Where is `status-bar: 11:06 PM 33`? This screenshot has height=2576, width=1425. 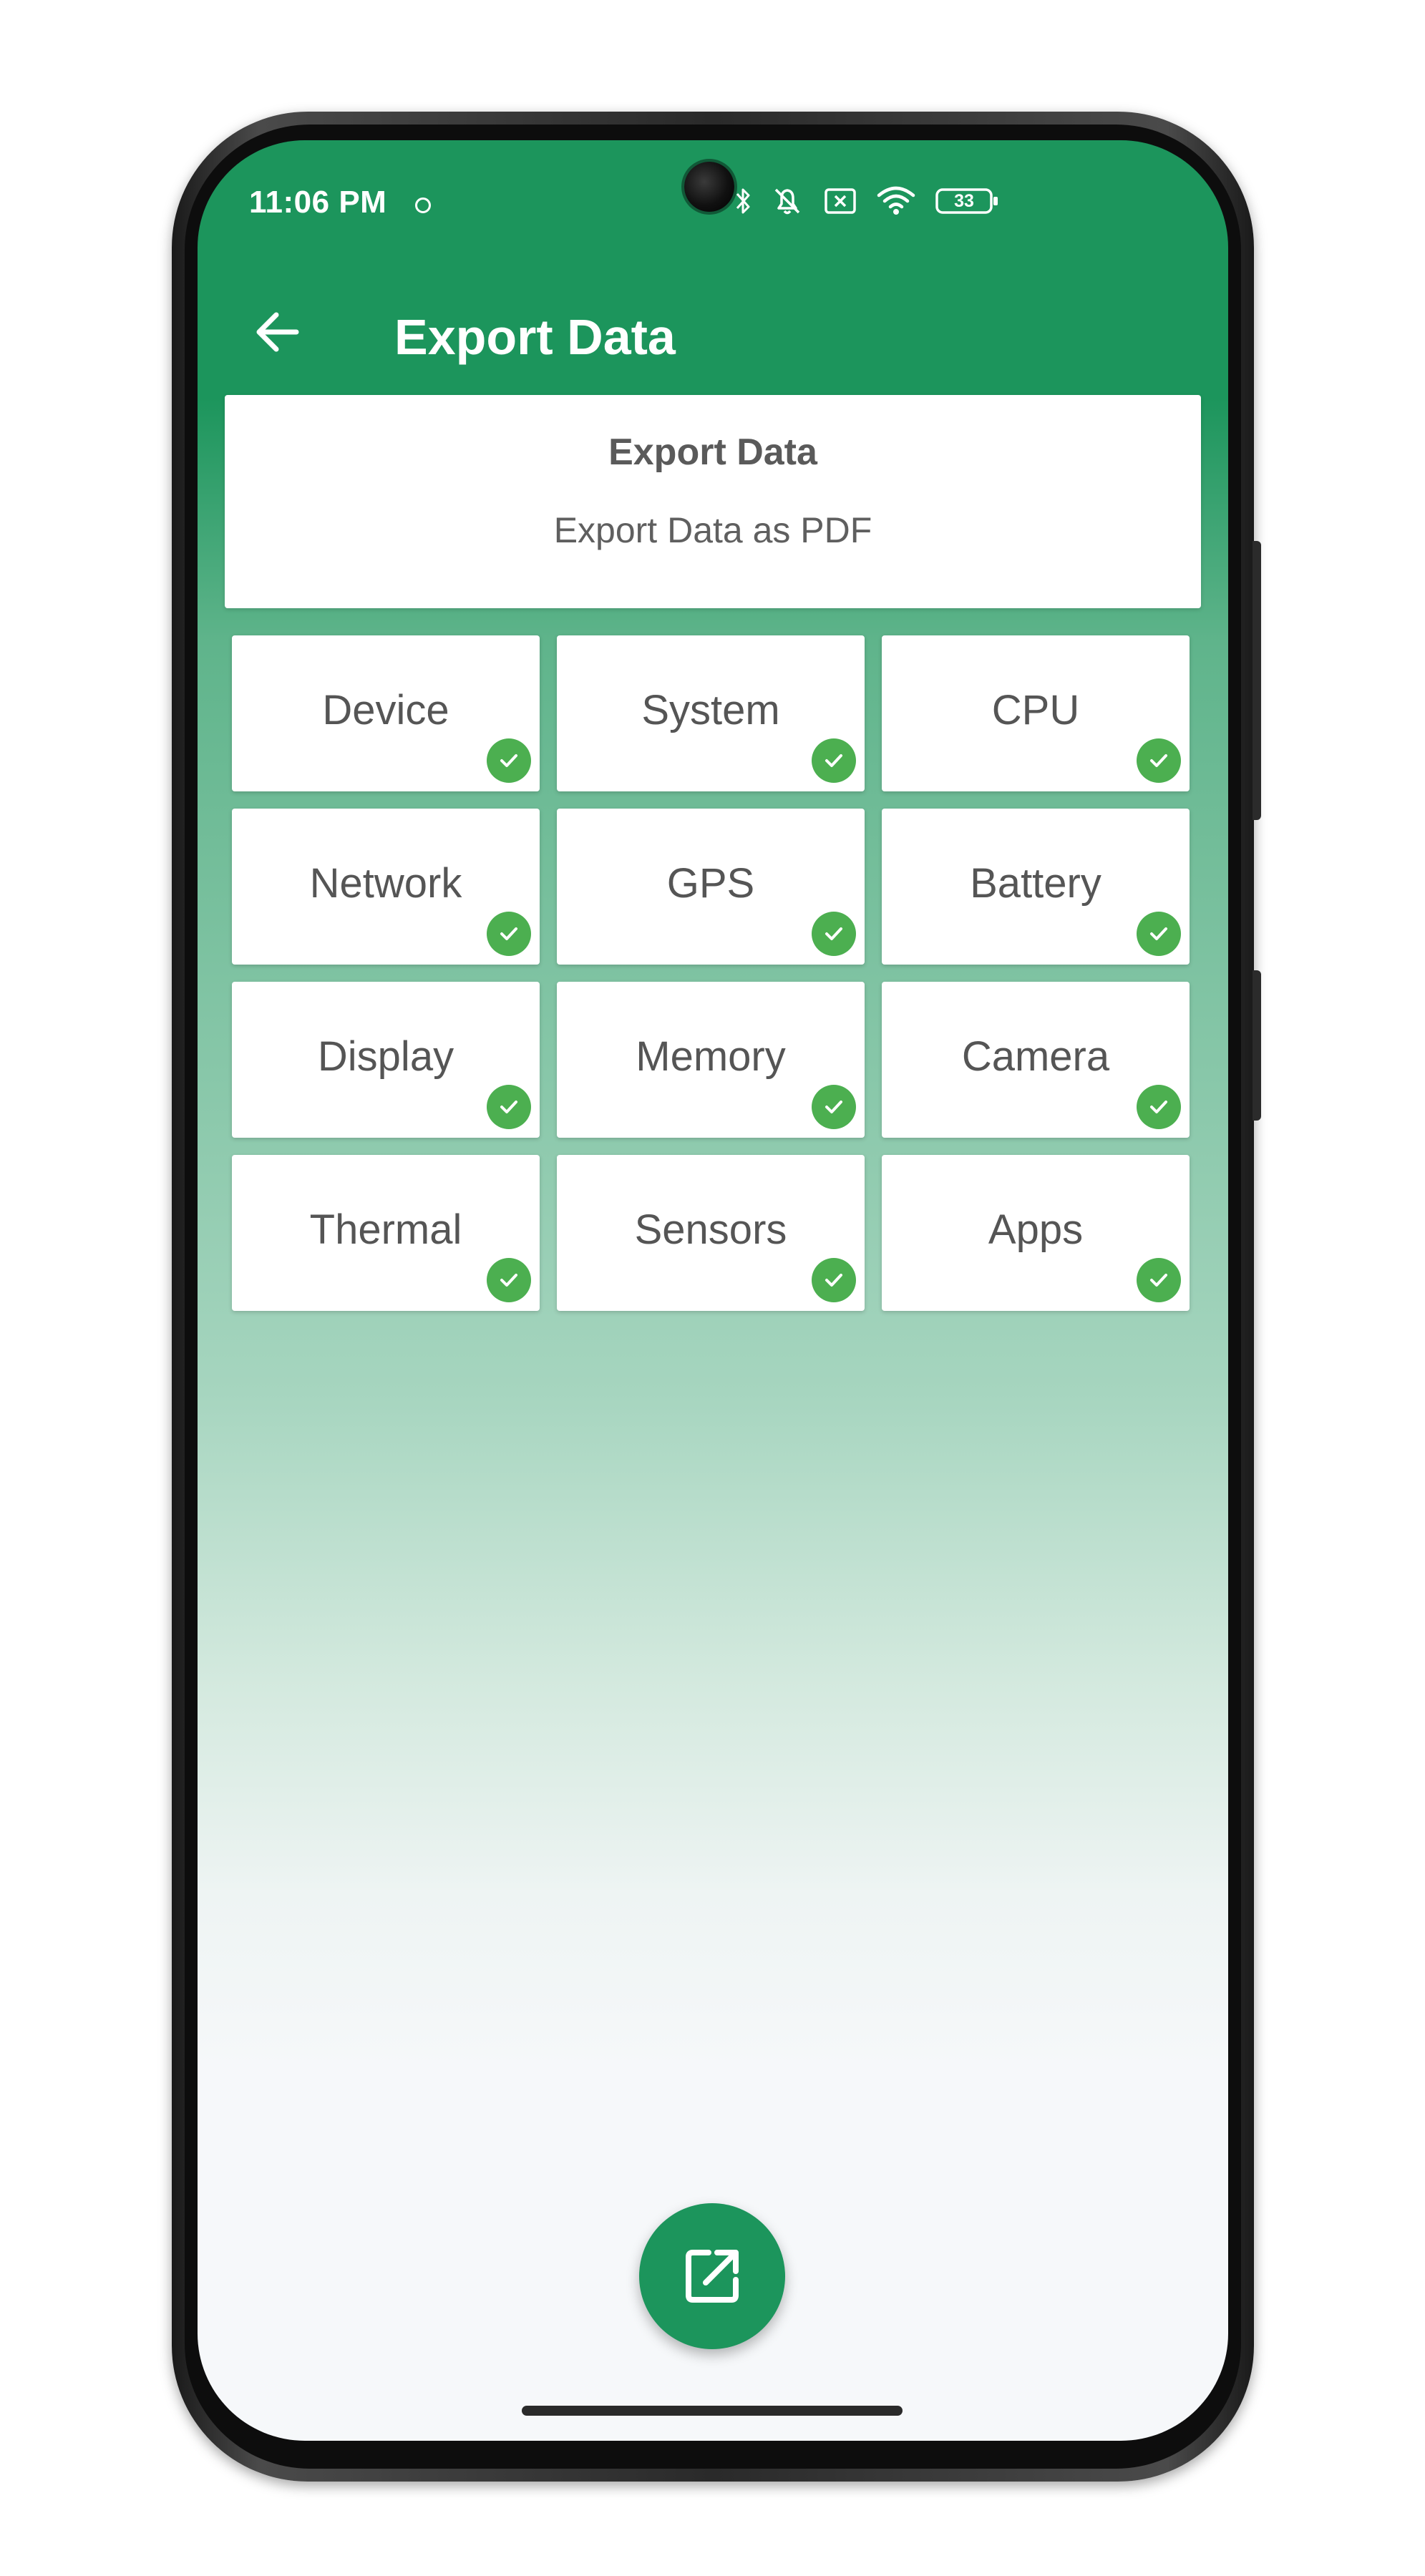 status-bar: 11:06 PM 33 is located at coordinates (713, 204).